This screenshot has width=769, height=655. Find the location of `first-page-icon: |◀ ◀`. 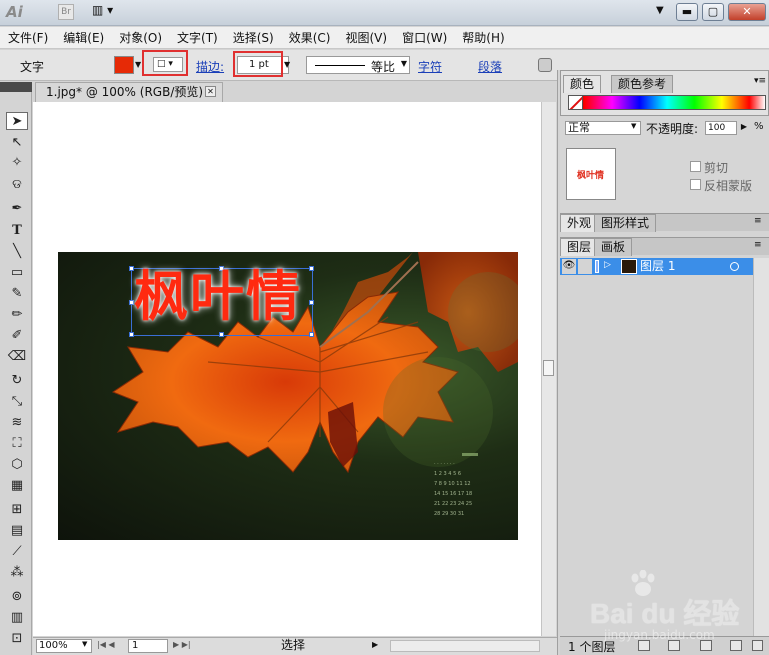

first-page-icon: |◀ ◀ is located at coordinates (106, 644).